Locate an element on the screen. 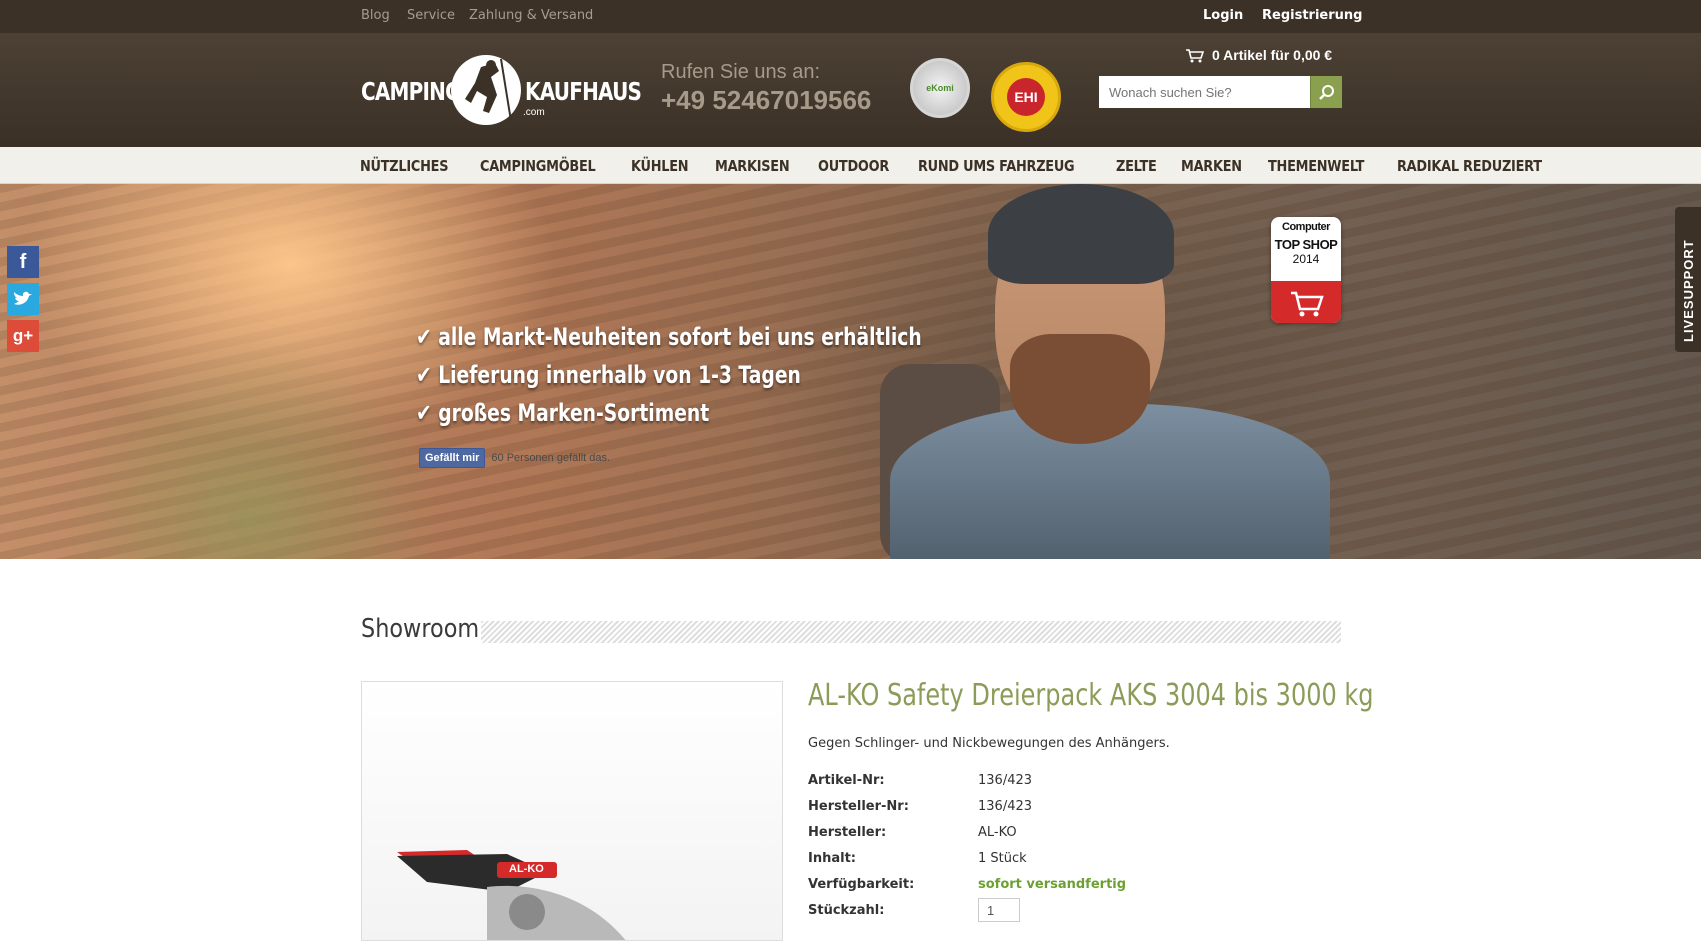 The width and height of the screenshot is (1701, 941). section-title: Showroom is located at coordinates (420, 629).